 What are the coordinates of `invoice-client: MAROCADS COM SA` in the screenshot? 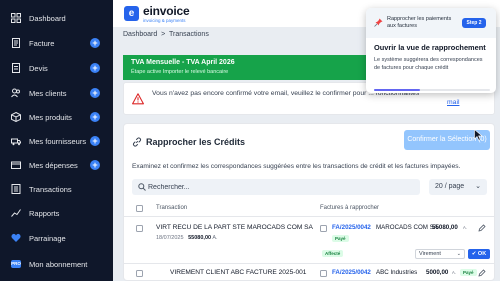 It's located at (407, 227).